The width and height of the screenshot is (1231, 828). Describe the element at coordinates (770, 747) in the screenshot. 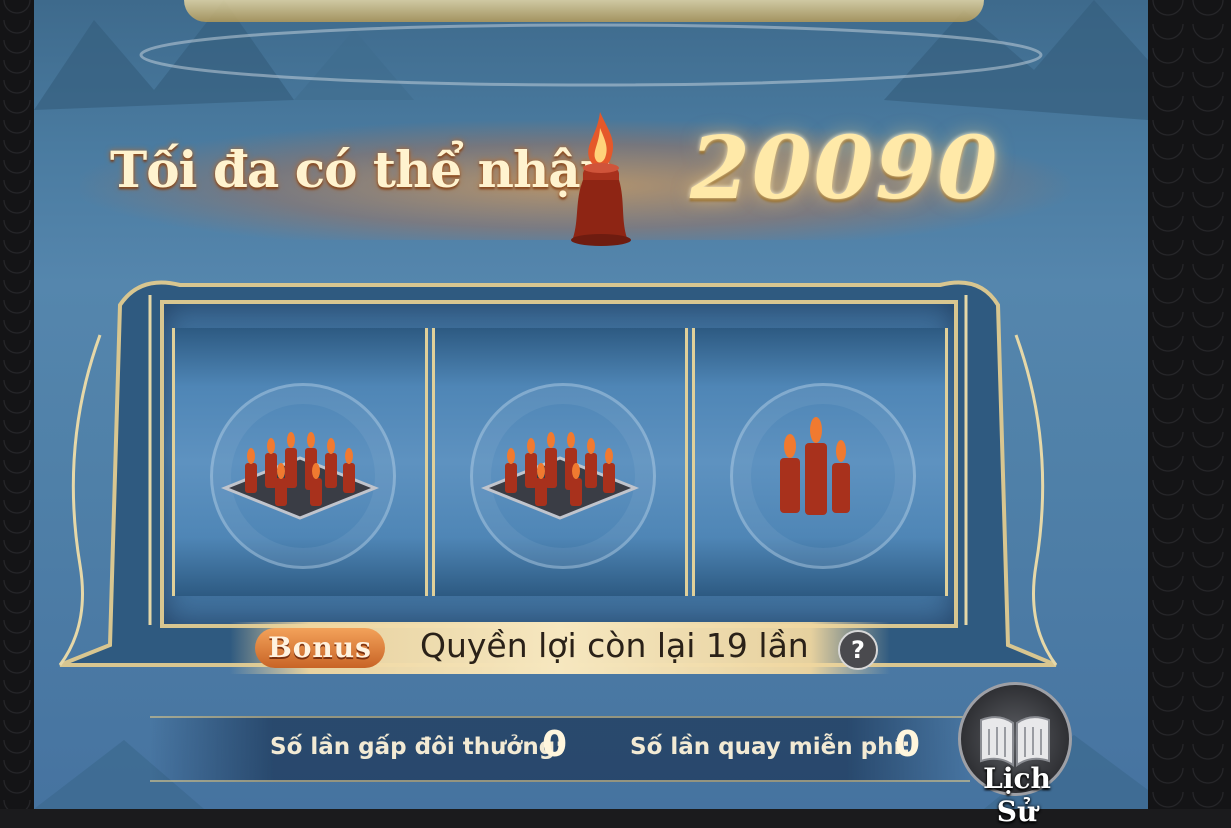

I see `free-spin-label: Số lần quay miễn phí:` at that location.